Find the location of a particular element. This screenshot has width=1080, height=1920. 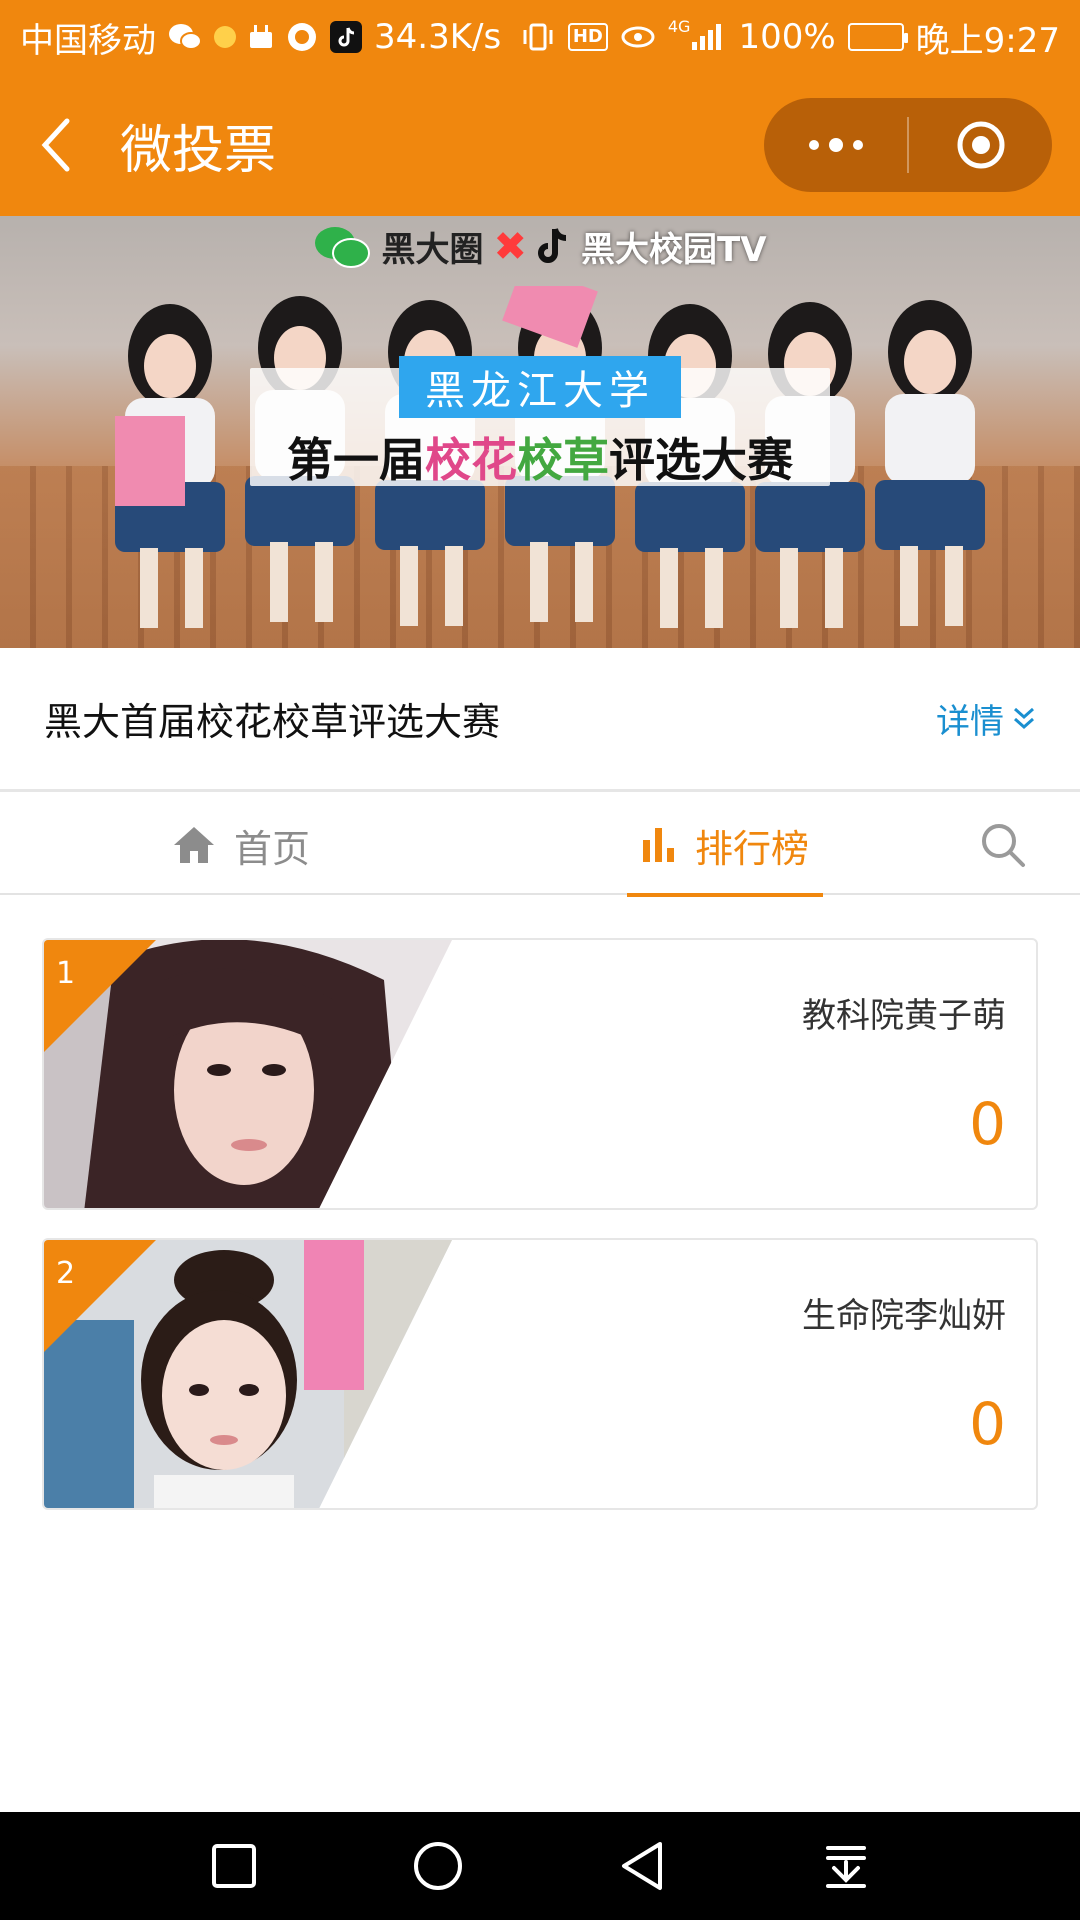

home-button is located at coordinates (438, 1866).